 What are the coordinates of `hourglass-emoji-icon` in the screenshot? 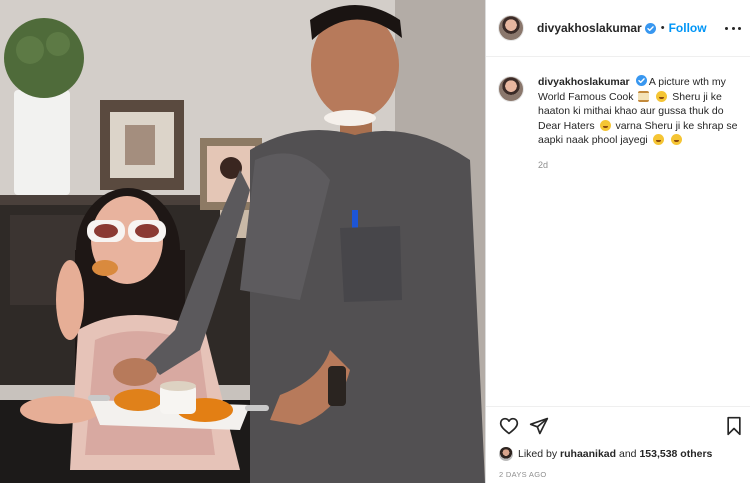 It's located at (644, 96).